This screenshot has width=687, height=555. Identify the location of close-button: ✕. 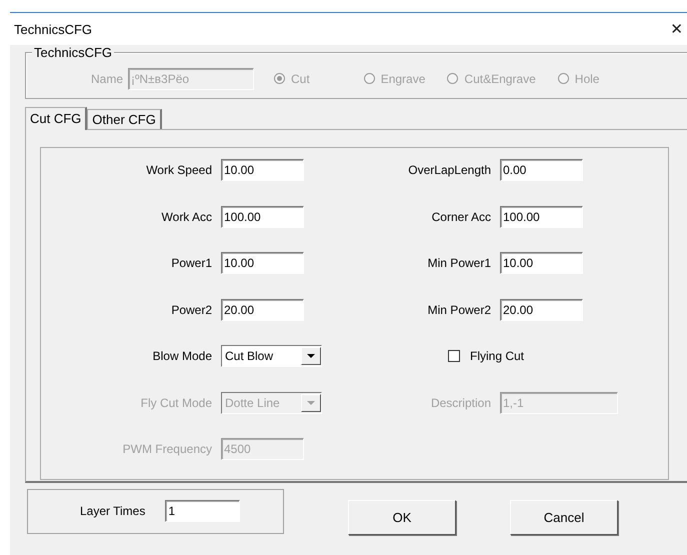
(676, 29).